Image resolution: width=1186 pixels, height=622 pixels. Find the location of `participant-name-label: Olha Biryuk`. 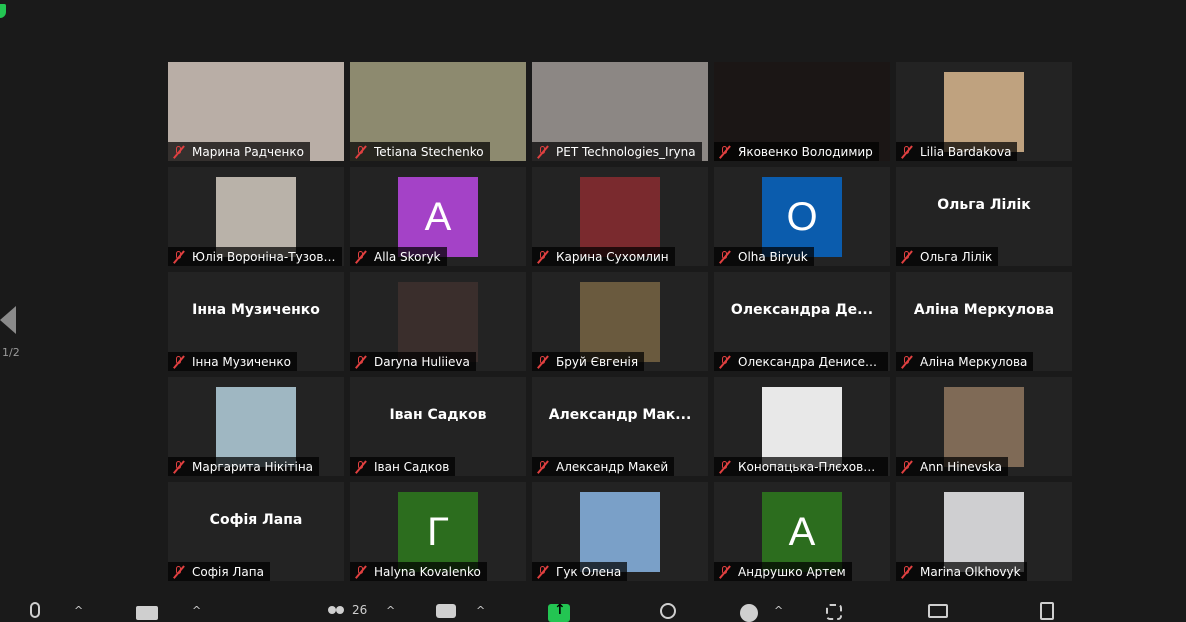

participant-name-label: Olha Biryuk is located at coordinates (764, 256).